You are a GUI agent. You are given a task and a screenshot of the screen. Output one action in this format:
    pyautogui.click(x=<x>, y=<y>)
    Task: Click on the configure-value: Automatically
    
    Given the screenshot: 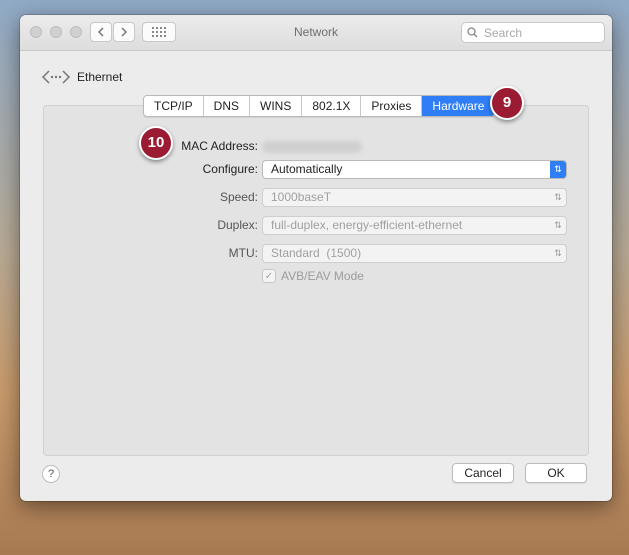 What is the action you would take?
    pyautogui.click(x=307, y=169)
    